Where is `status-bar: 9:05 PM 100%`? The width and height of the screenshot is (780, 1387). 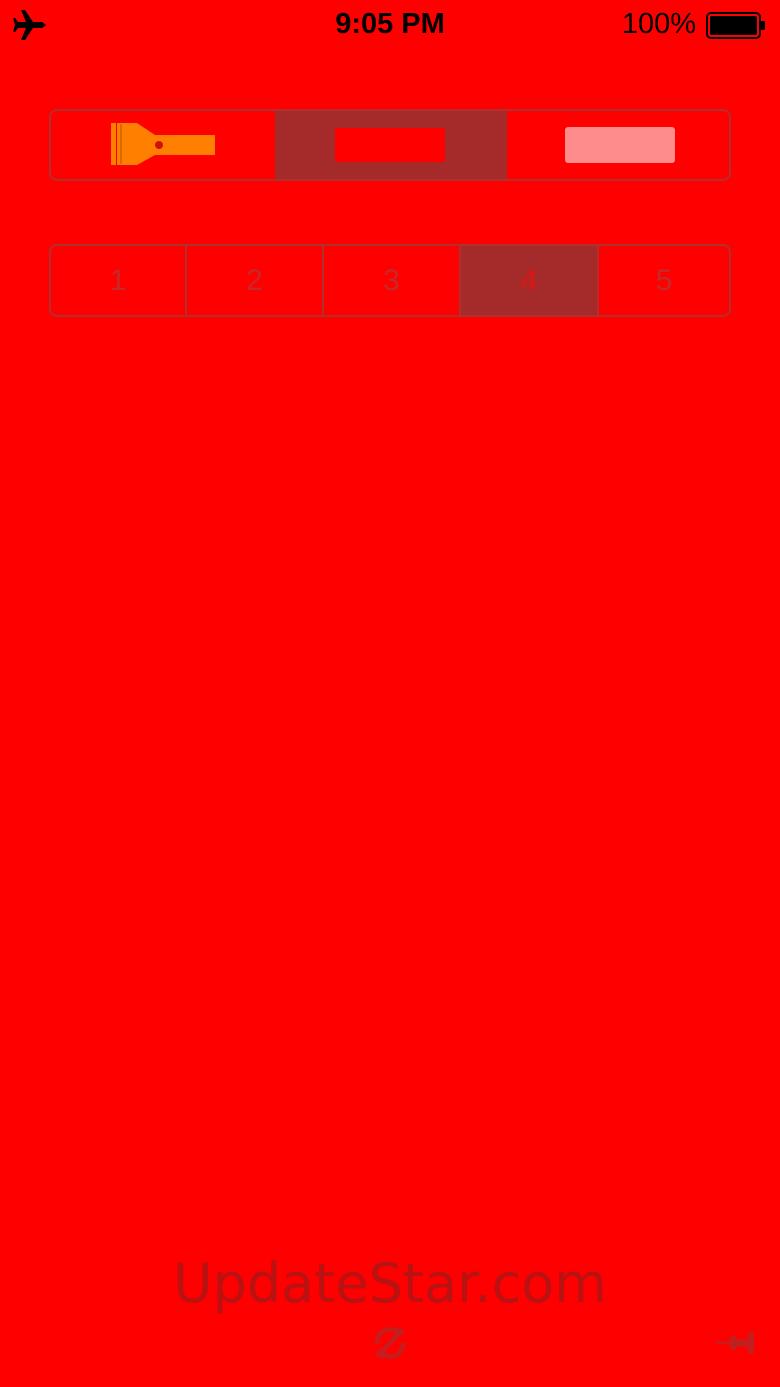 status-bar: 9:05 PM 100% is located at coordinates (390, 26).